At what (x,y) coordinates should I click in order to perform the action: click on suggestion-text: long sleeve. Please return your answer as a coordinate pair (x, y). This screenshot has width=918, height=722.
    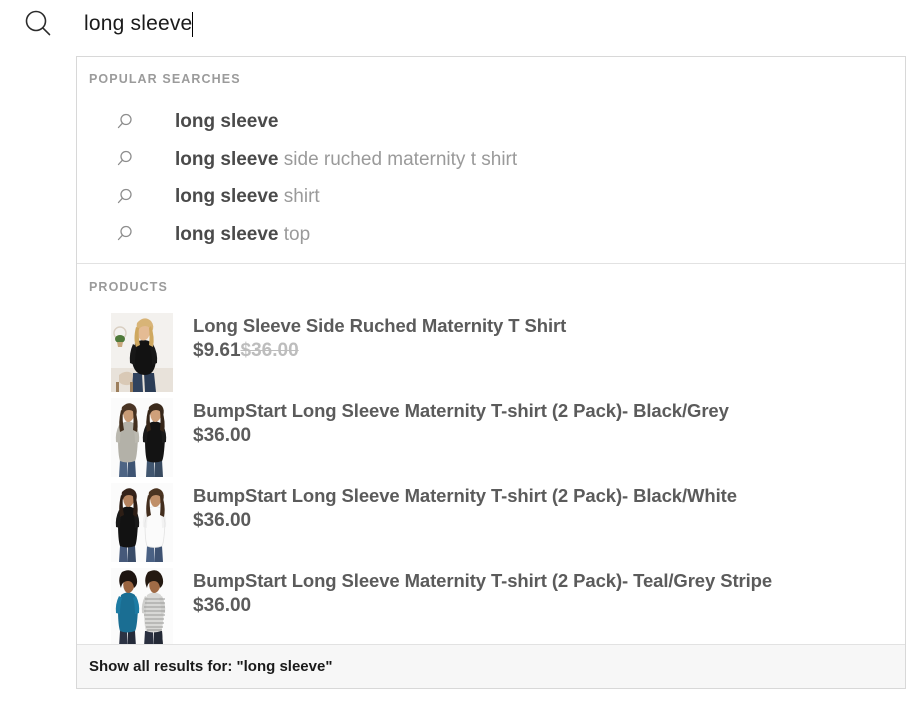
    Looking at the image, I should click on (227, 122).